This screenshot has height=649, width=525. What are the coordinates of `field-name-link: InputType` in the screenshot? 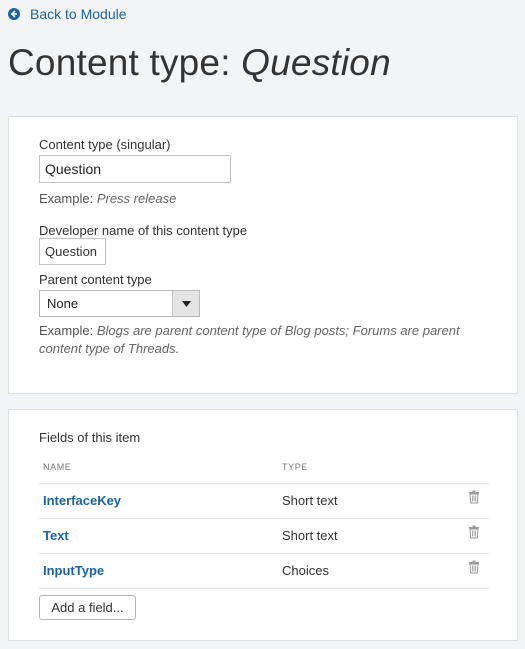 It's located at (73, 570).